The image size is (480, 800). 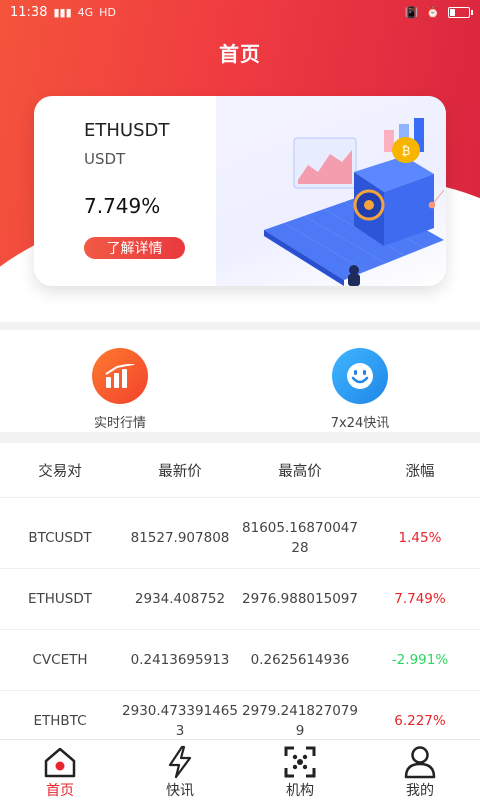 What do you see at coordinates (300, 791) in the screenshot?
I see `nav-label: 机构` at bounding box center [300, 791].